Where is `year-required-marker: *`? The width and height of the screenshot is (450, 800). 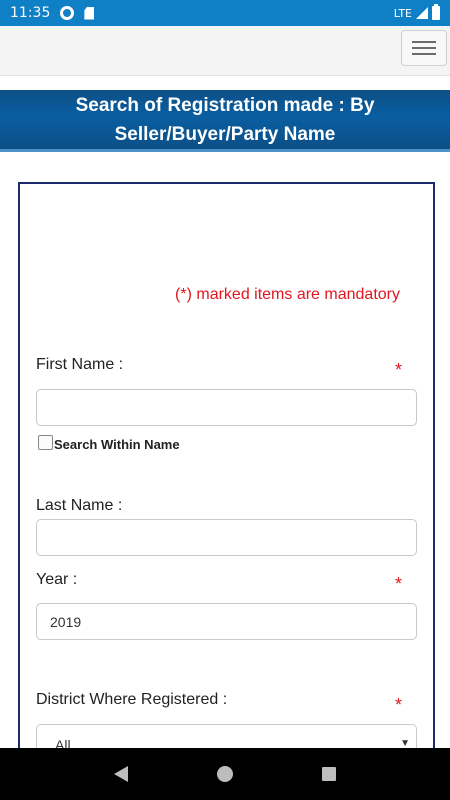 year-required-marker: * is located at coordinates (398, 584).